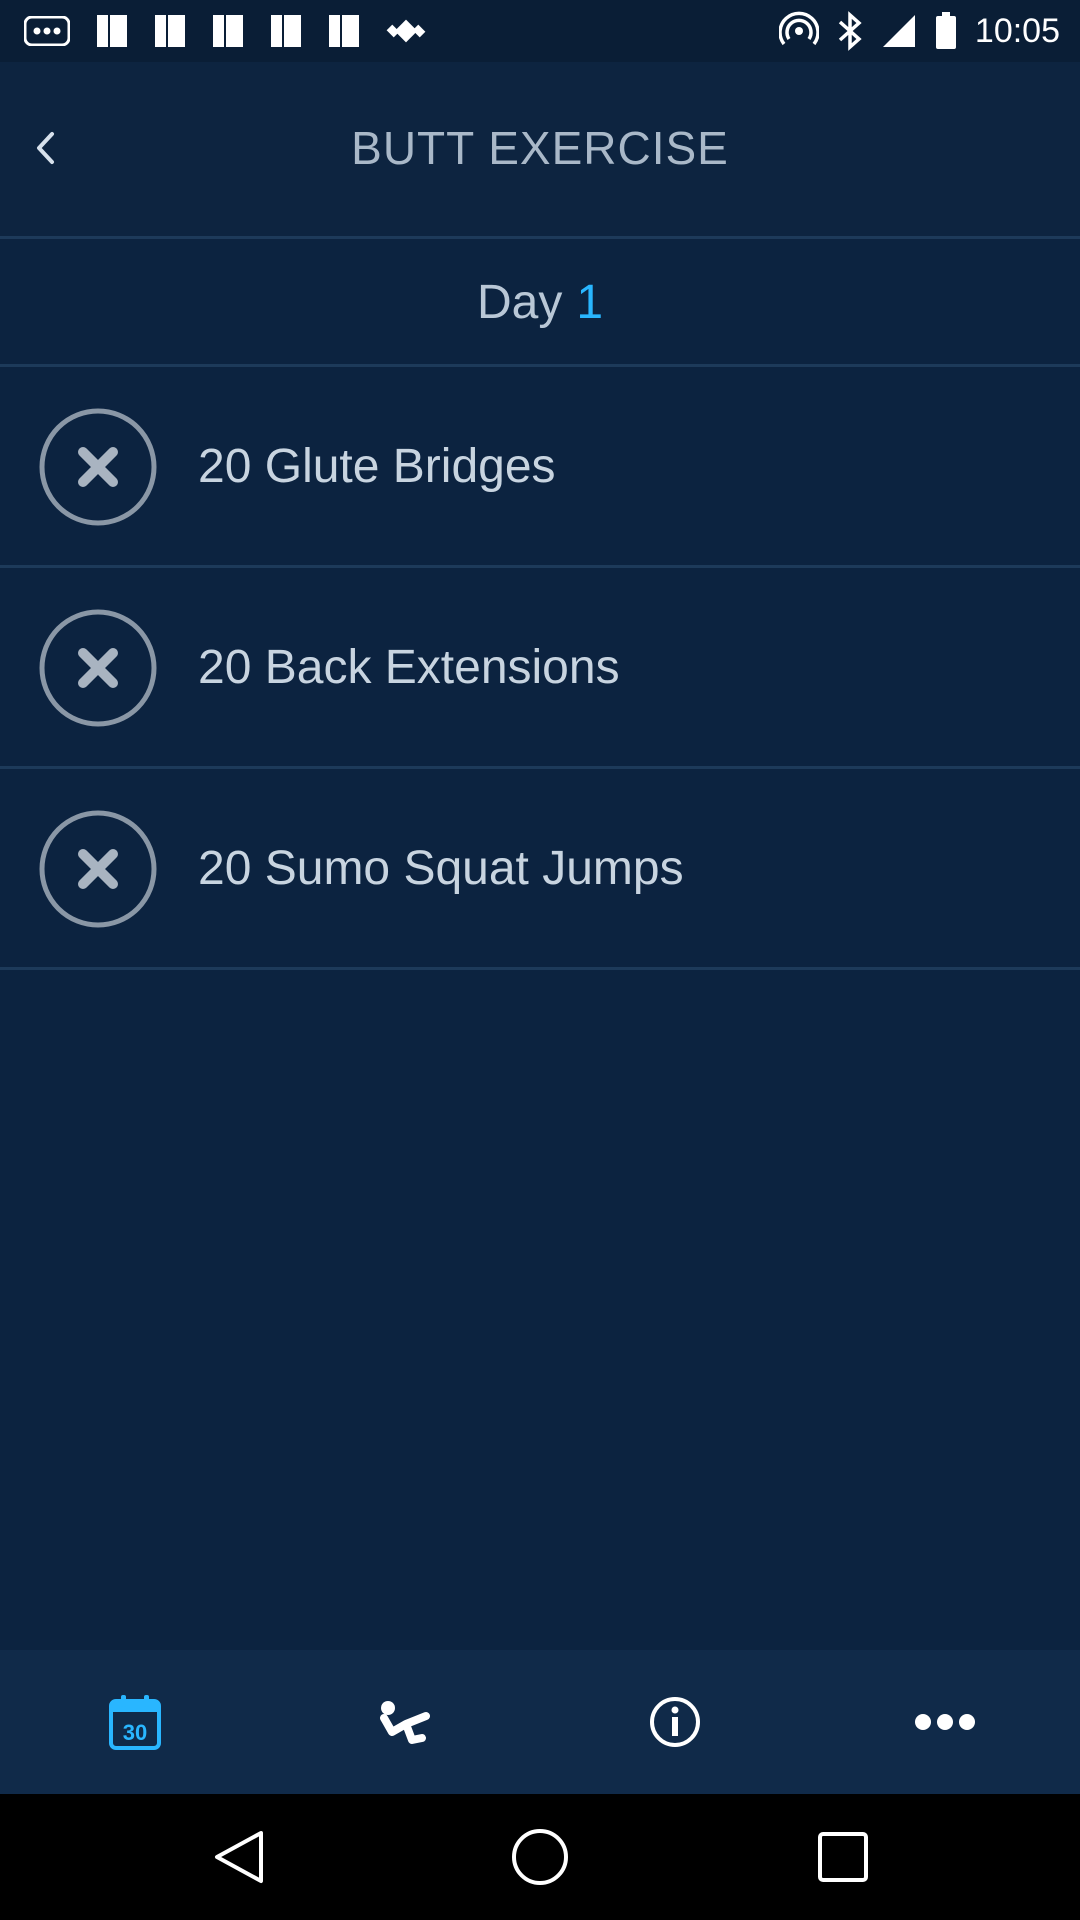  What do you see at coordinates (590, 302) in the screenshot?
I see `day-number: 1` at bounding box center [590, 302].